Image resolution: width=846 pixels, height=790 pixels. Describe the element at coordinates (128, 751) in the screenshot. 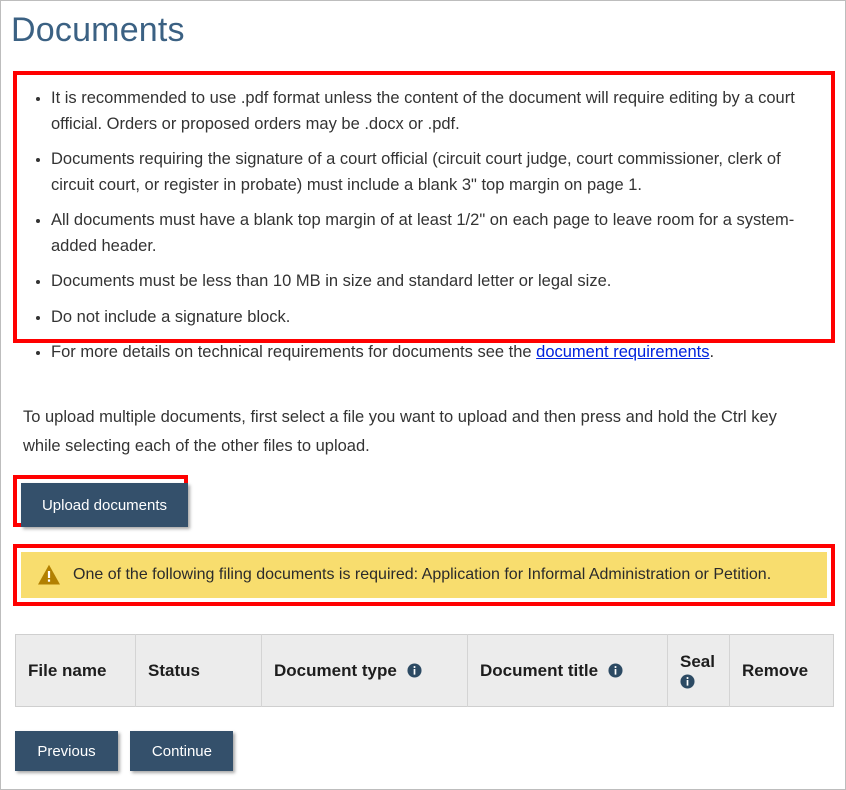

I see `footer-button-group: Previous Continue` at that location.